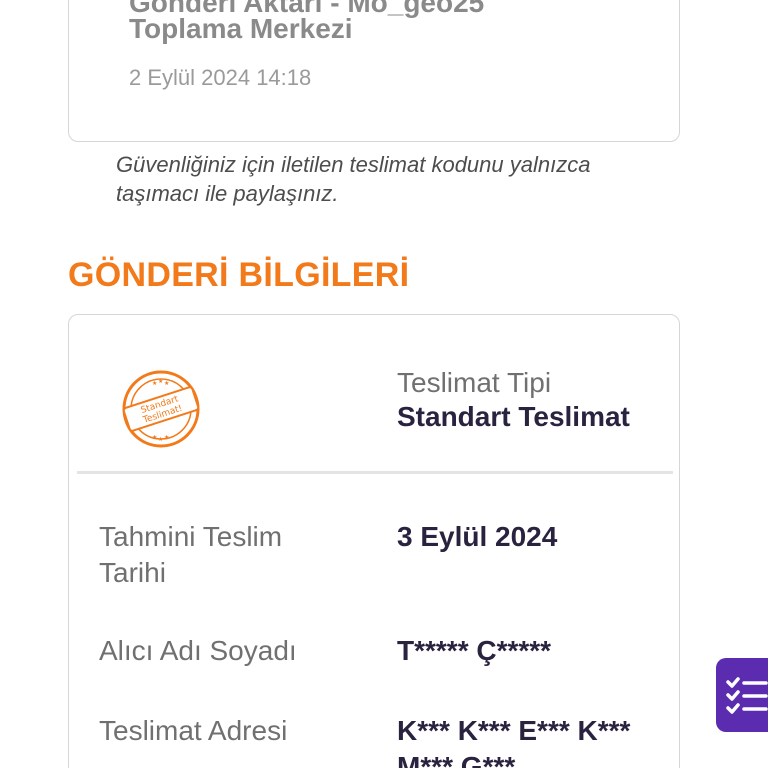 The height and width of the screenshot is (768, 768). What do you see at coordinates (514, 741) in the screenshot?
I see `delivery-address-value: K*** K*** E*** K*** M*** G***` at bounding box center [514, 741].